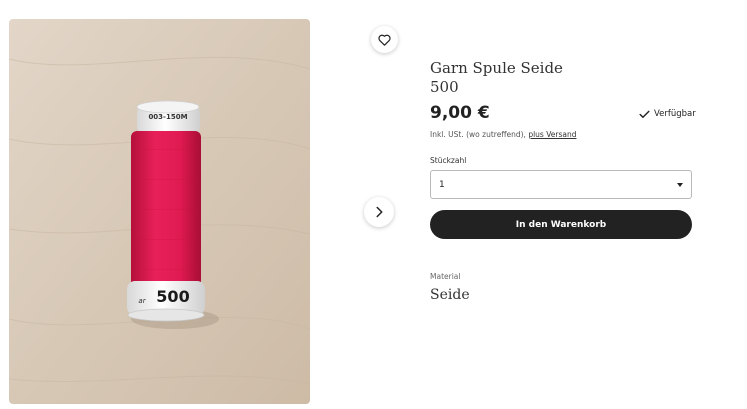 The height and width of the screenshot is (409, 747). What do you see at coordinates (675, 114) in the screenshot?
I see `availability-label: Verfügbar` at bounding box center [675, 114].